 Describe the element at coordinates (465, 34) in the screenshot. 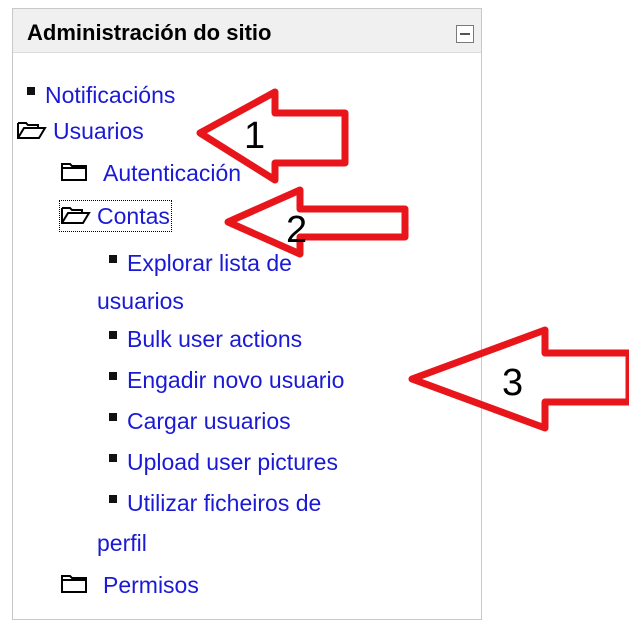

I see `collapse-icon` at that location.